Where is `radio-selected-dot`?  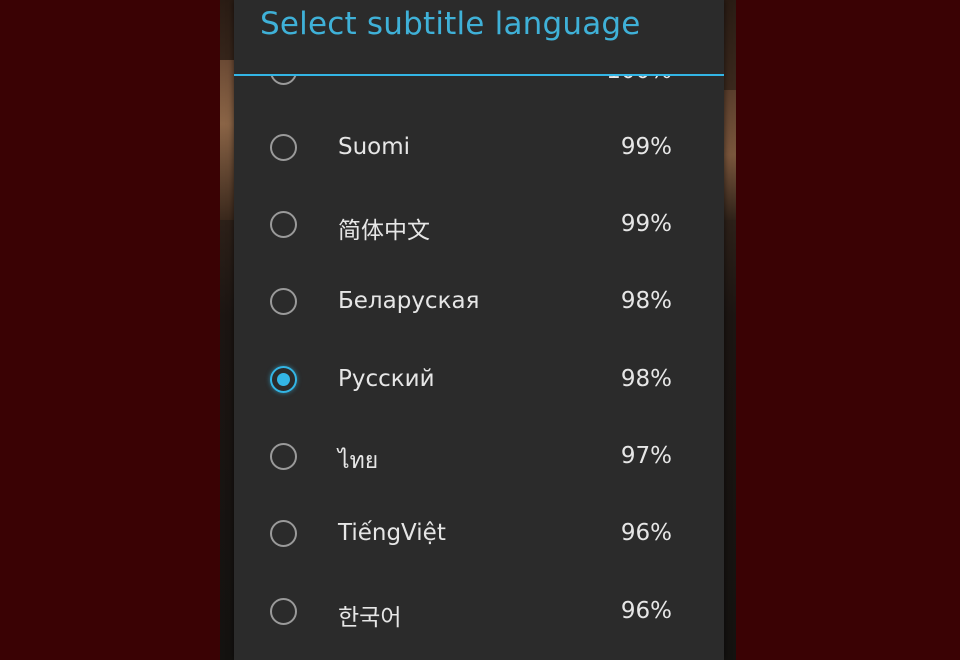
radio-selected-dot is located at coordinates (283, 379).